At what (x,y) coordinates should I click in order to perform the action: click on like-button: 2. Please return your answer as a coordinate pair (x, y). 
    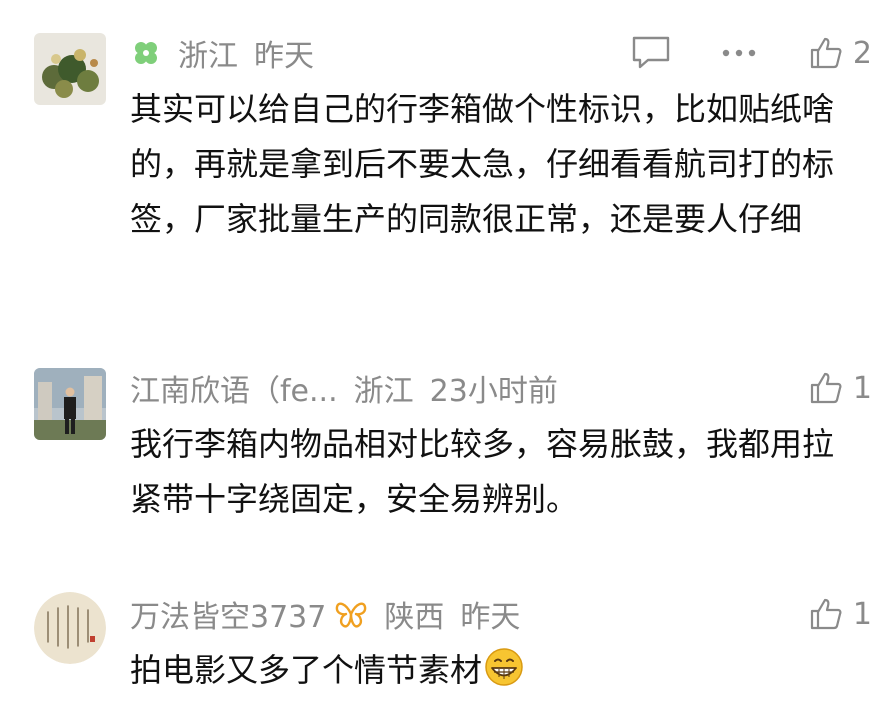
    Looking at the image, I should click on (840, 53).